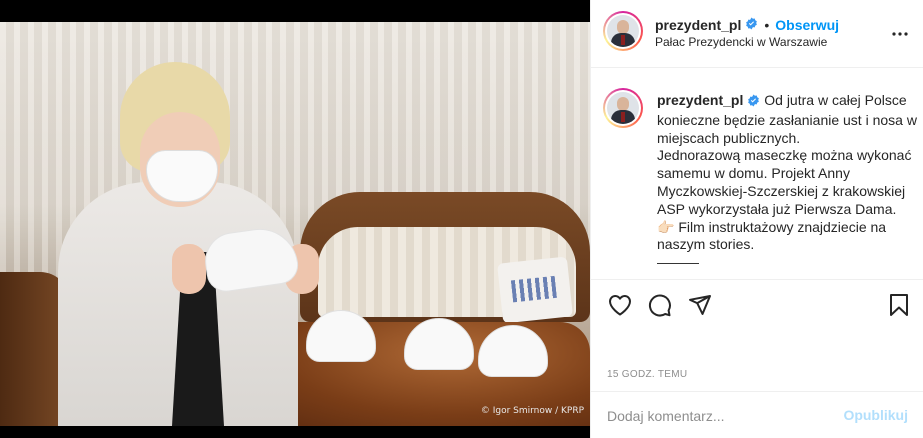 This screenshot has width=923, height=438. What do you see at coordinates (900, 34) in the screenshot?
I see `more-options-icon` at bounding box center [900, 34].